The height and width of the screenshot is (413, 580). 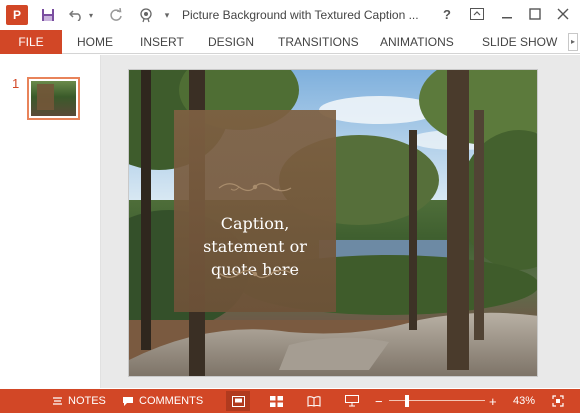 What do you see at coordinates (318, 42) in the screenshot?
I see `tab-transitions: TRANSITIONS` at bounding box center [318, 42].